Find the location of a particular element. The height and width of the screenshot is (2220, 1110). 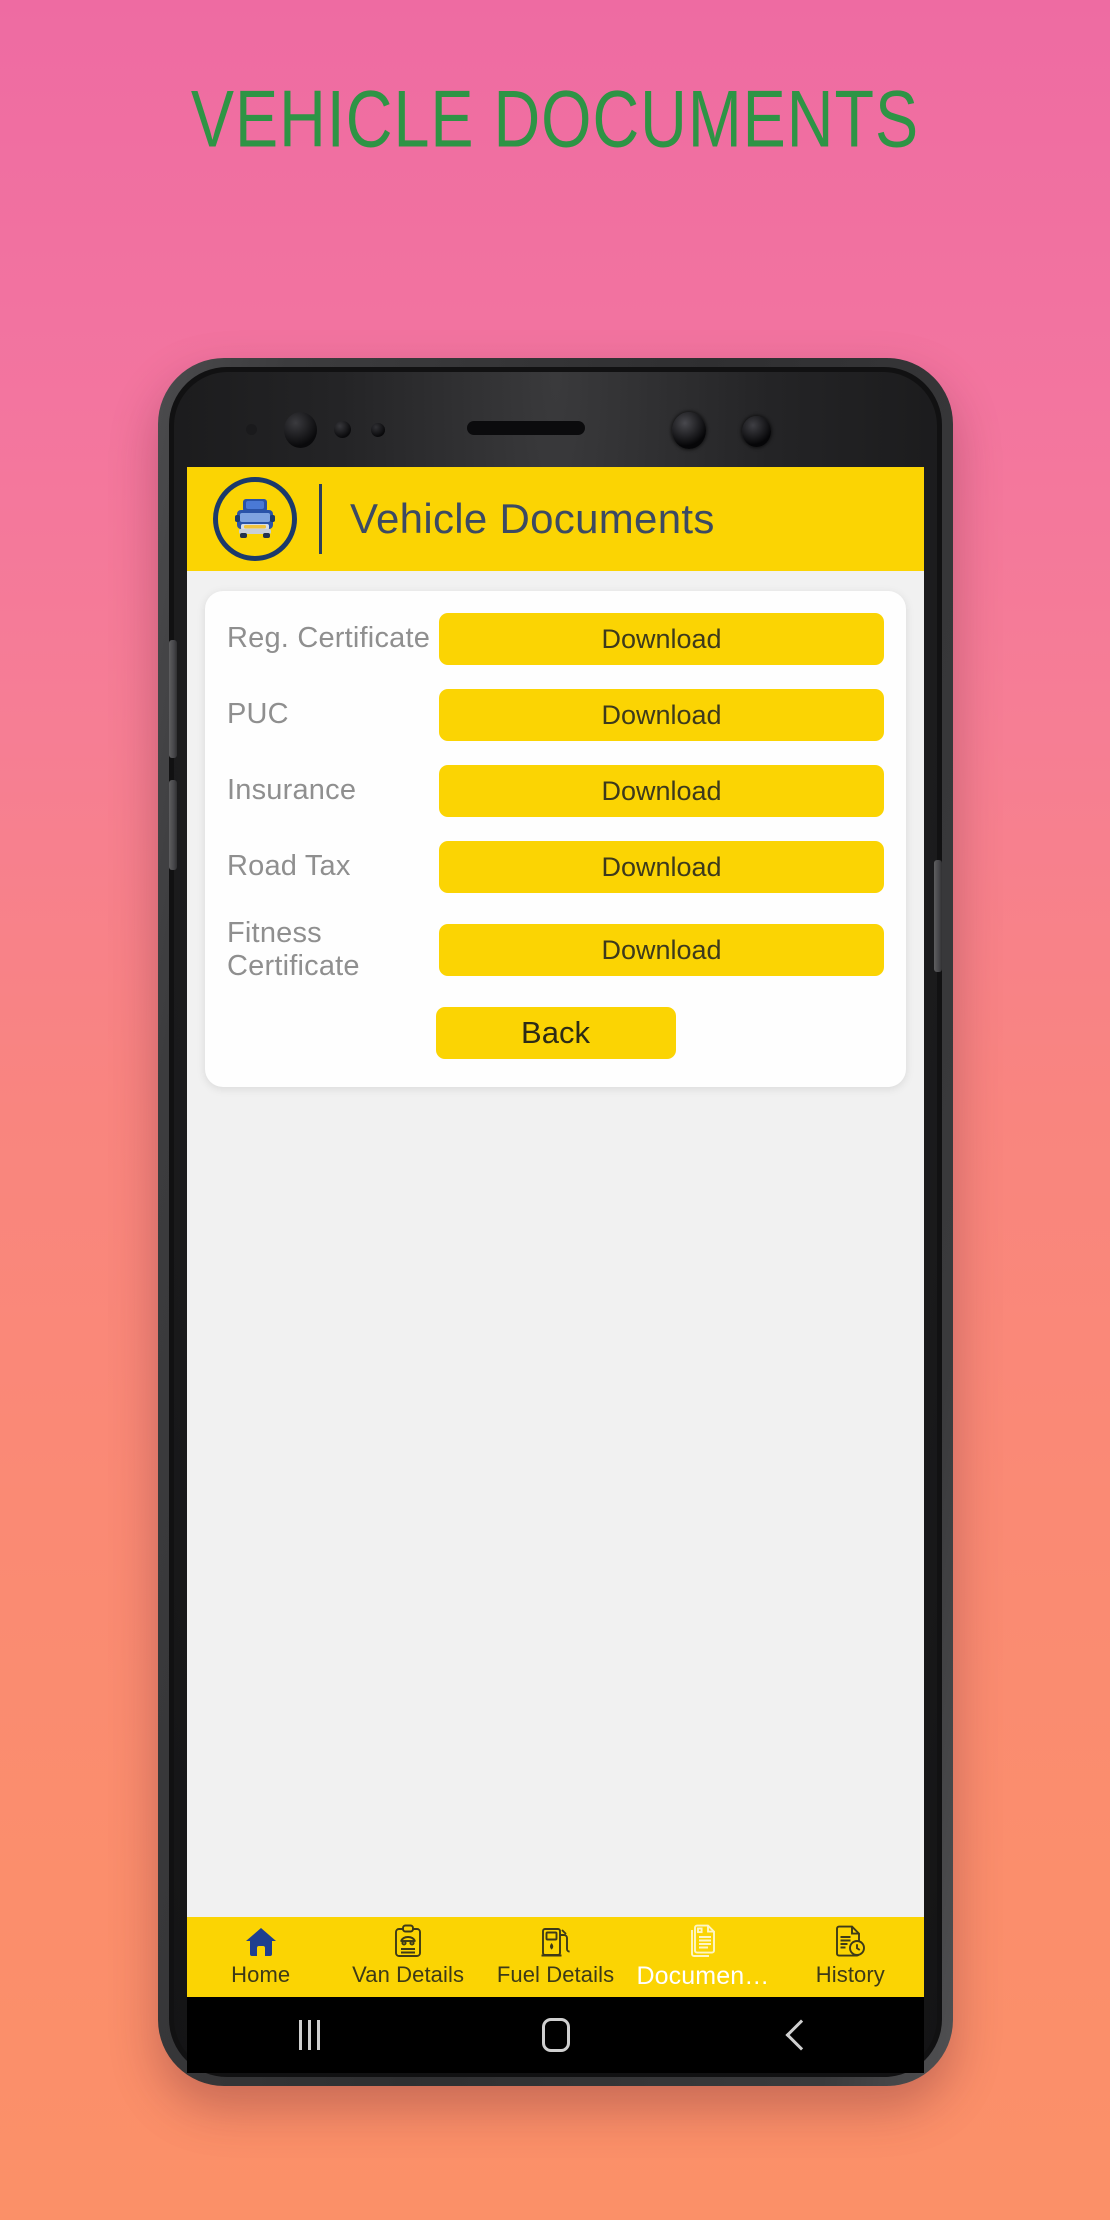

nav-label: Fuel Details is located at coordinates (555, 1974).